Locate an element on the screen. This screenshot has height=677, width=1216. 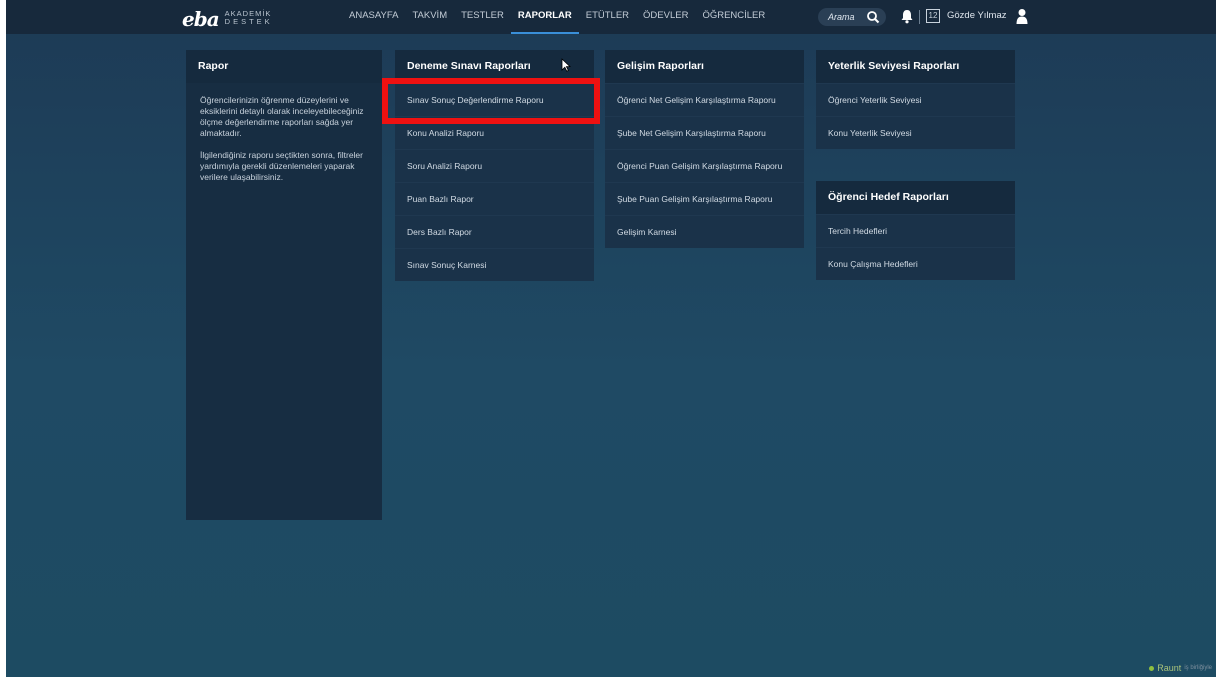
nav-odevler: ÖDEVLER is located at coordinates (665, 17).